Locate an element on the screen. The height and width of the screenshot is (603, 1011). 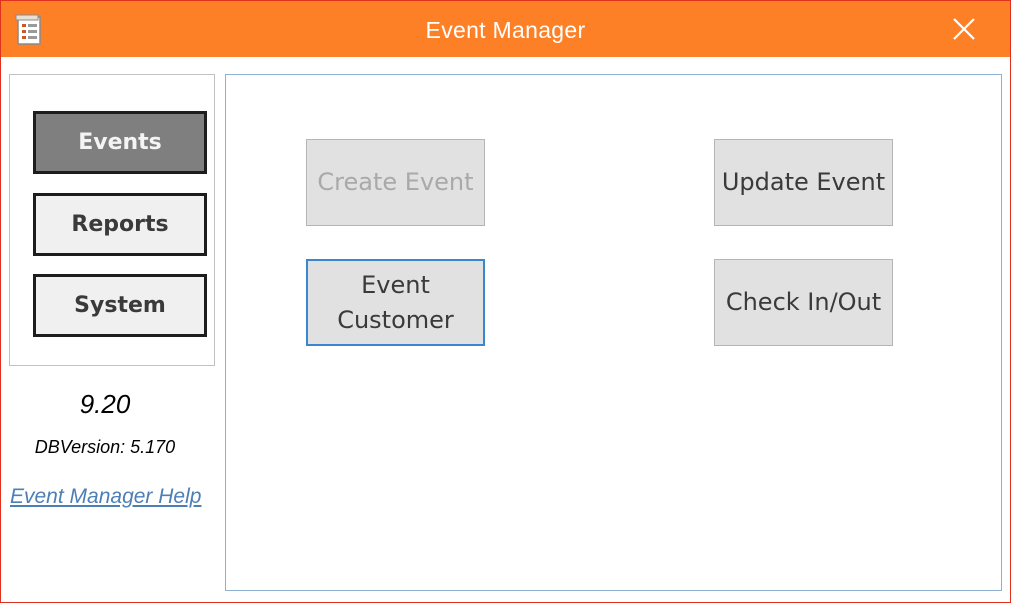
check-in-out-label: Check In/Out is located at coordinates (803, 302).